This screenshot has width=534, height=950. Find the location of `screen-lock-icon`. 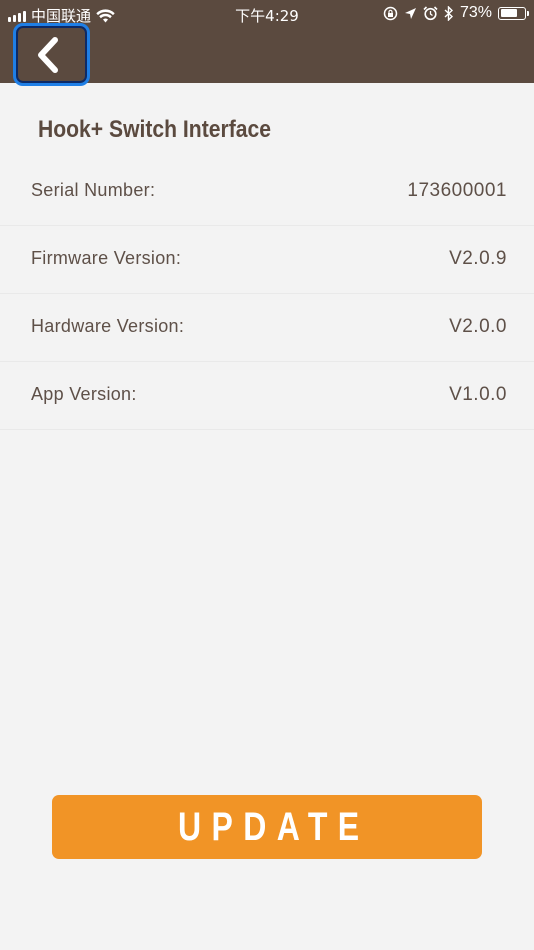

screen-lock-icon is located at coordinates (390, 13).